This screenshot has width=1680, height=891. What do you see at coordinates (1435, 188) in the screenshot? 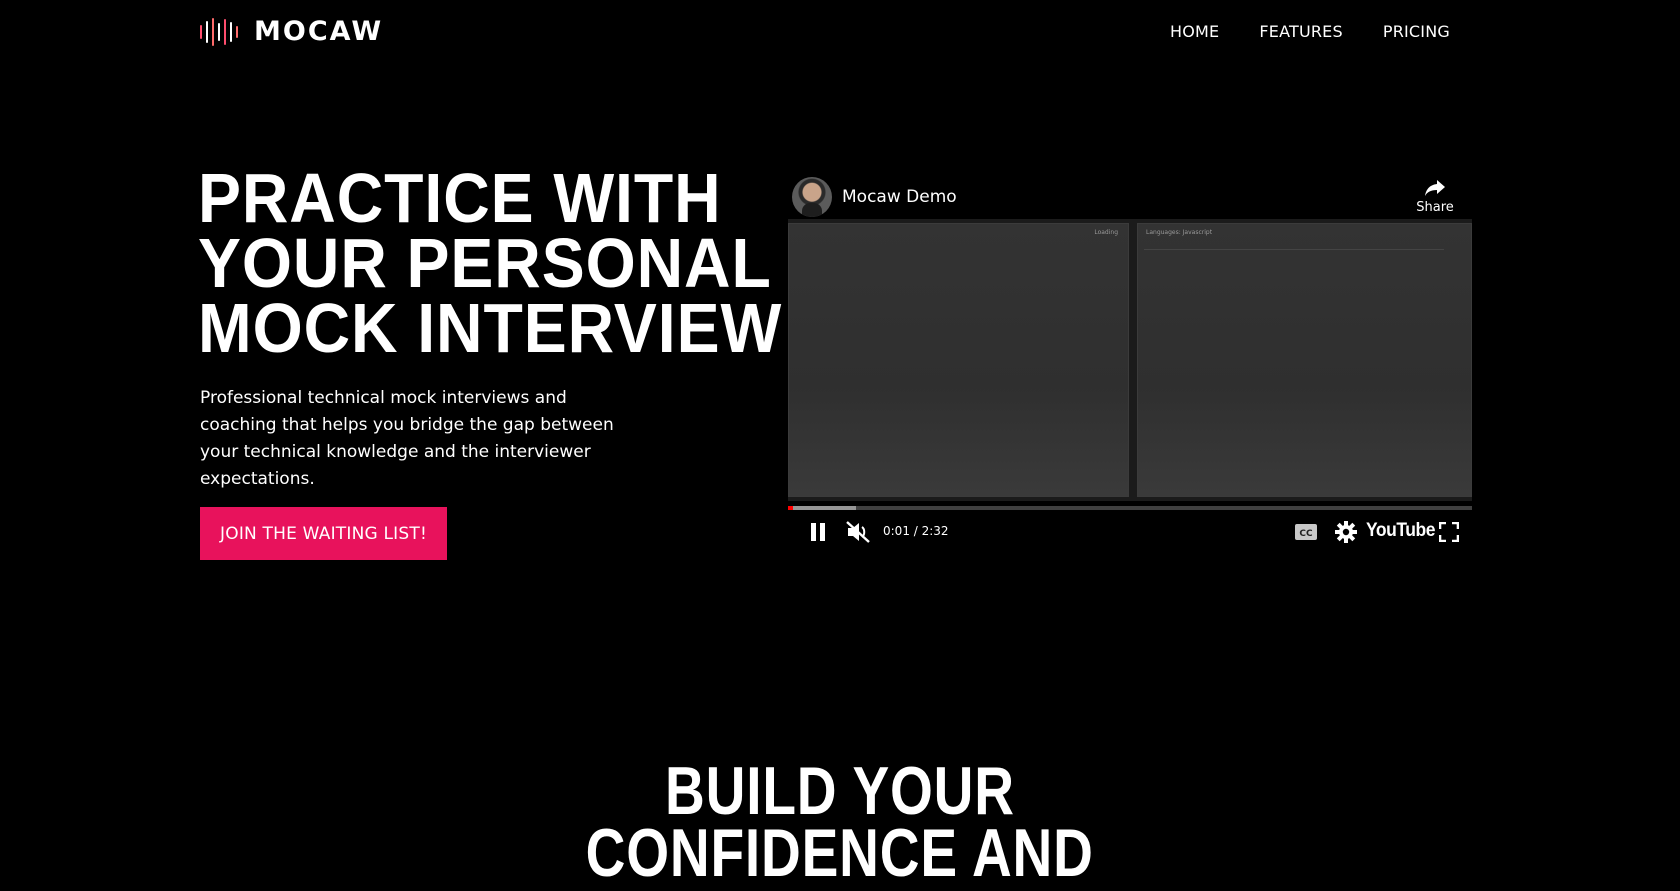
I see `share-arrow-icon` at bounding box center [1435, 188].